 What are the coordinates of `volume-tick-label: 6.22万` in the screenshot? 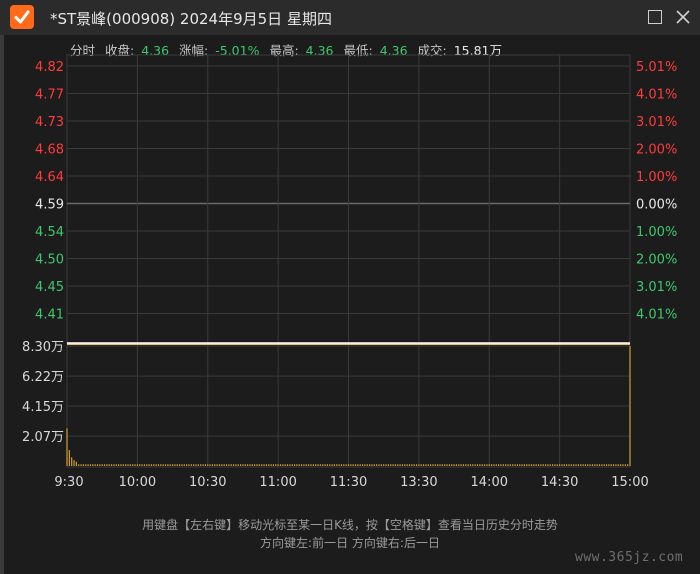 It's located at (43, 377).